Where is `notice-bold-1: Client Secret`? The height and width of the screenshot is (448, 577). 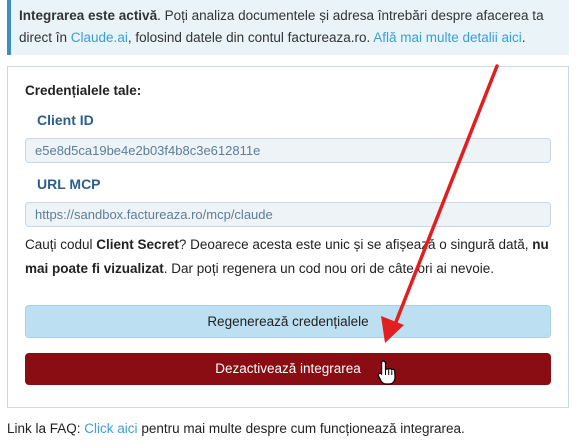 notice-bold-1: Client Secret is located at coordinates (137, 244).